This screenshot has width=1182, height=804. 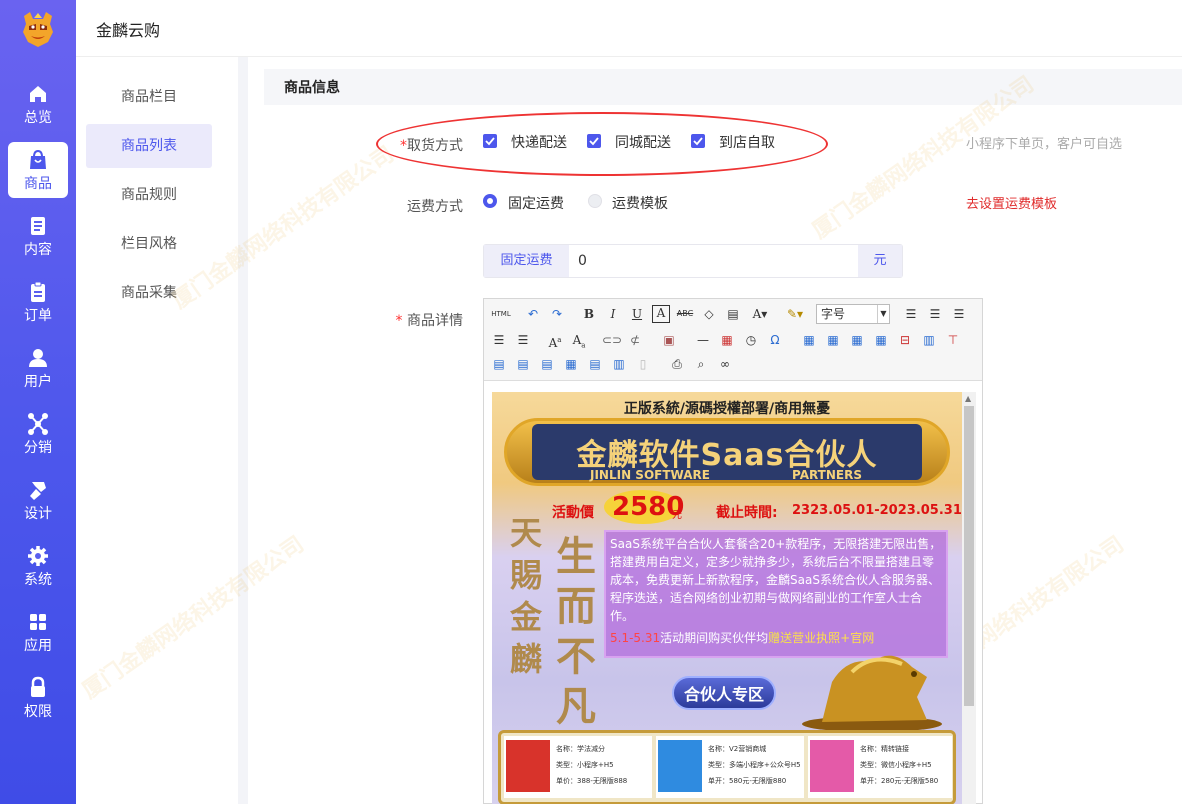 I want to click on superscript-icon: Aa, so click(x=555, y=340).